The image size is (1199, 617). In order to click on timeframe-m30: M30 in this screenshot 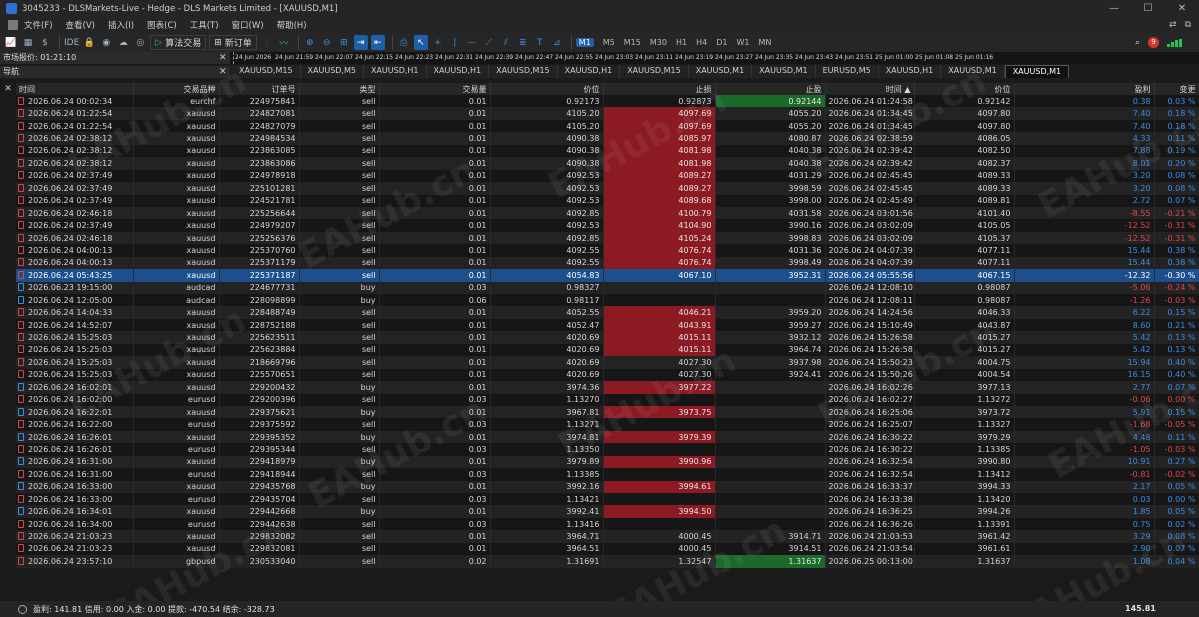, I will do `click(658, 42)`.